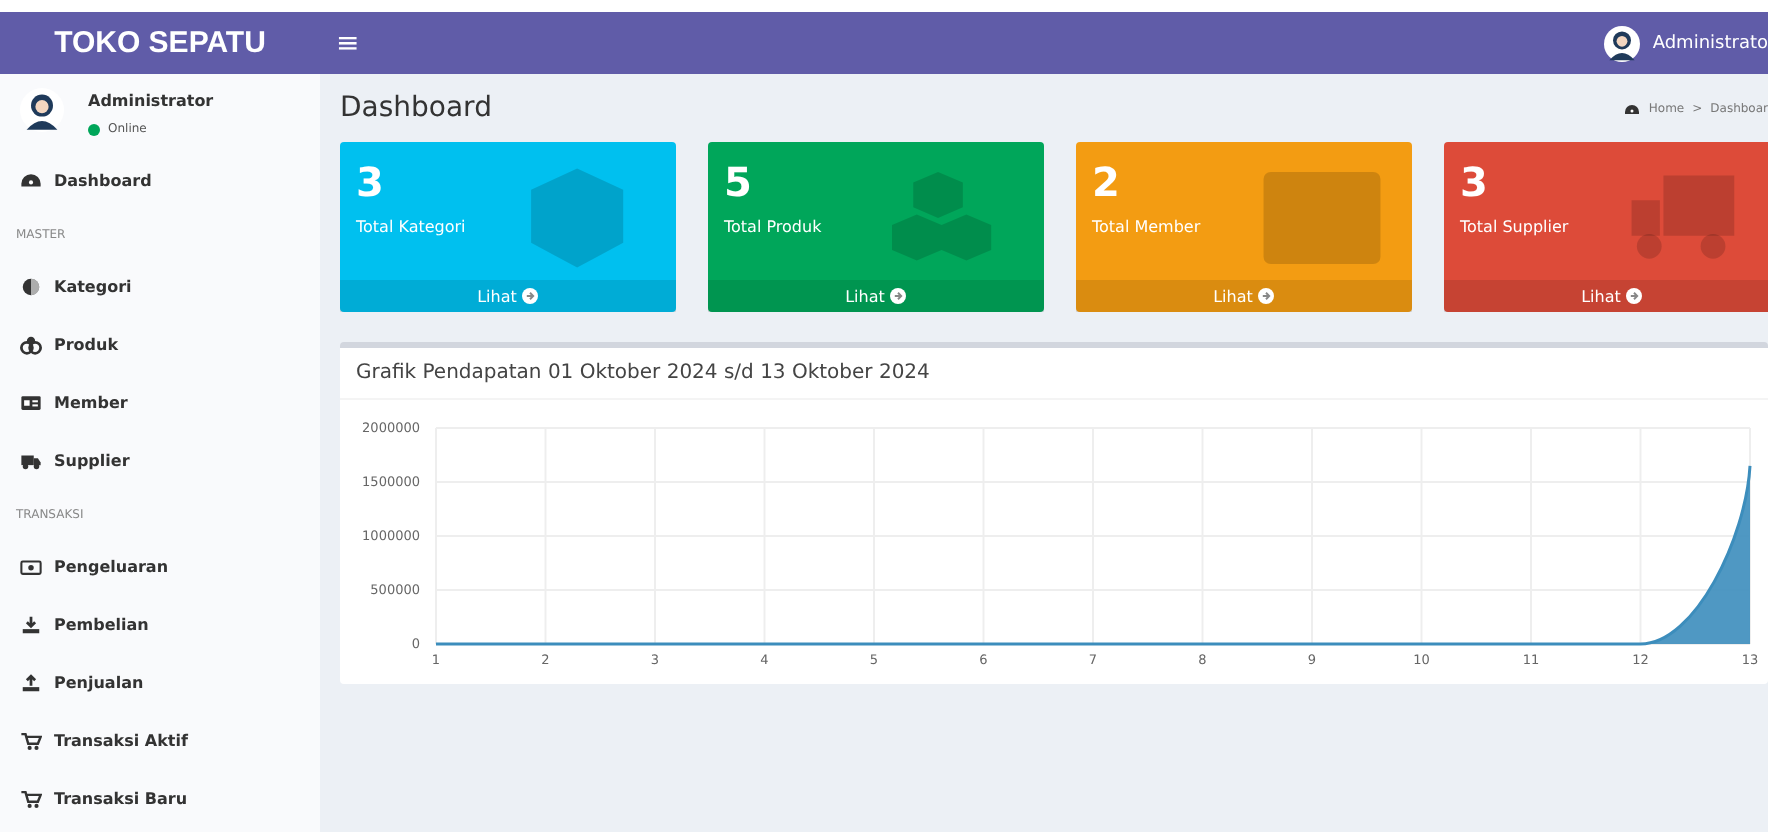  Describe the element at coordinates (31, 683) in the screenshot. I see `upload-icon` at that location.